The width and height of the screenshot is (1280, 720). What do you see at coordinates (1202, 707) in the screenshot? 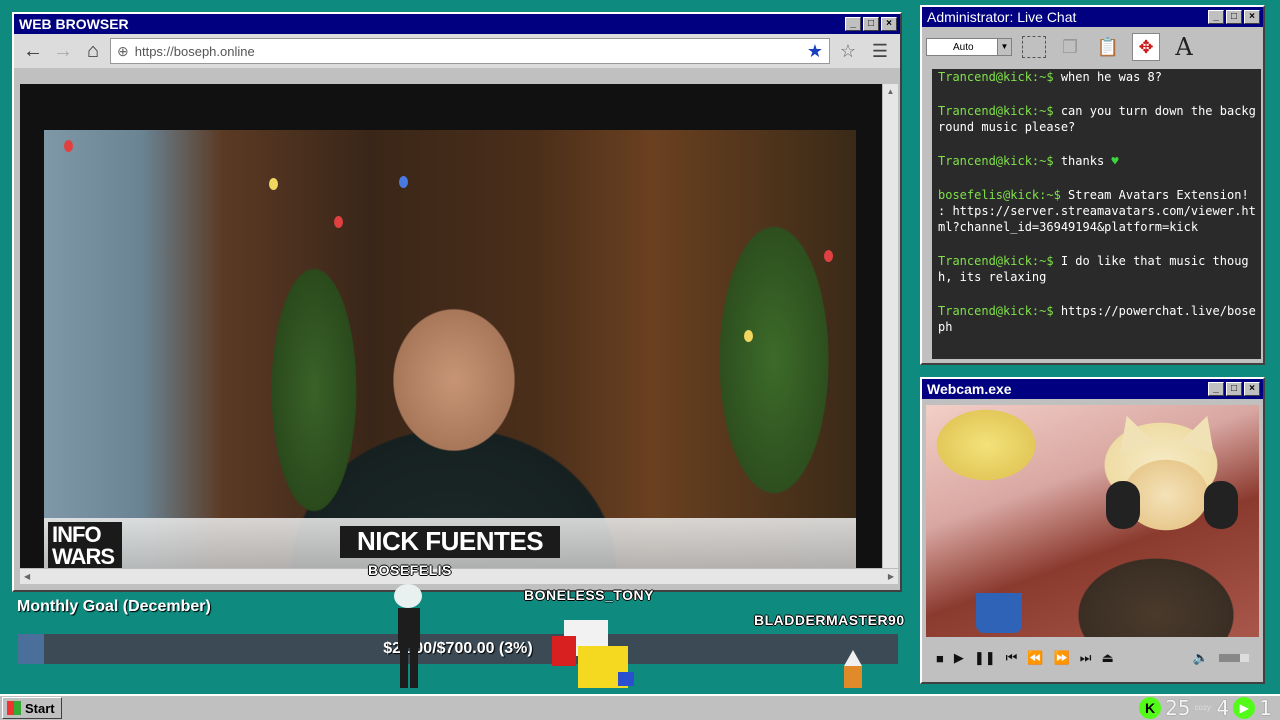
I see `cozy-label: cozy` at bounding box center [1202, 707].